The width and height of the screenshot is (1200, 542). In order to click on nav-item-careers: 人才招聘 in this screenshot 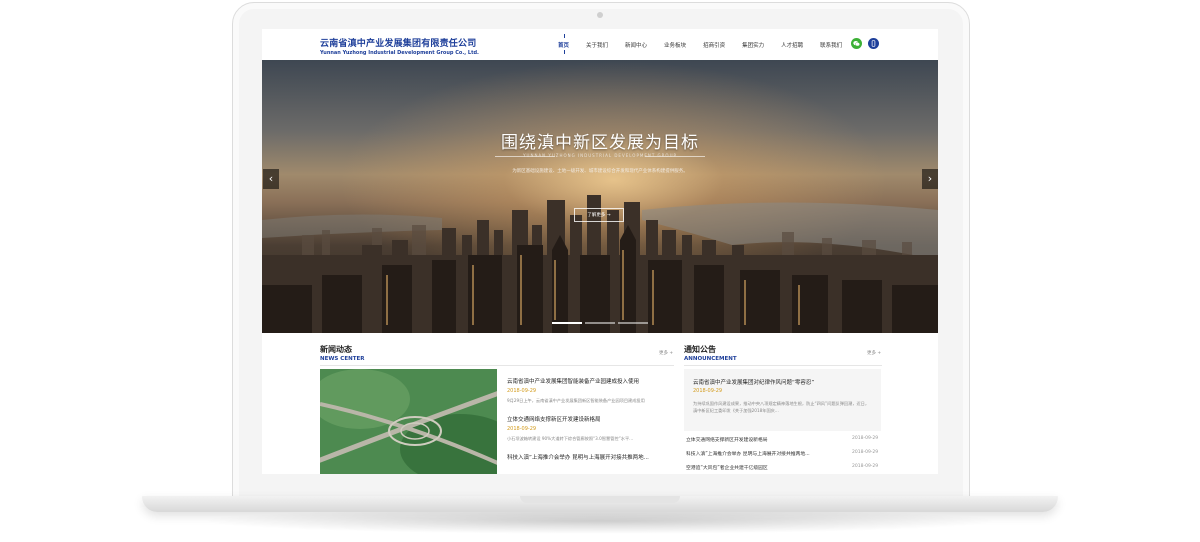, I will do `click(792, 45)`.